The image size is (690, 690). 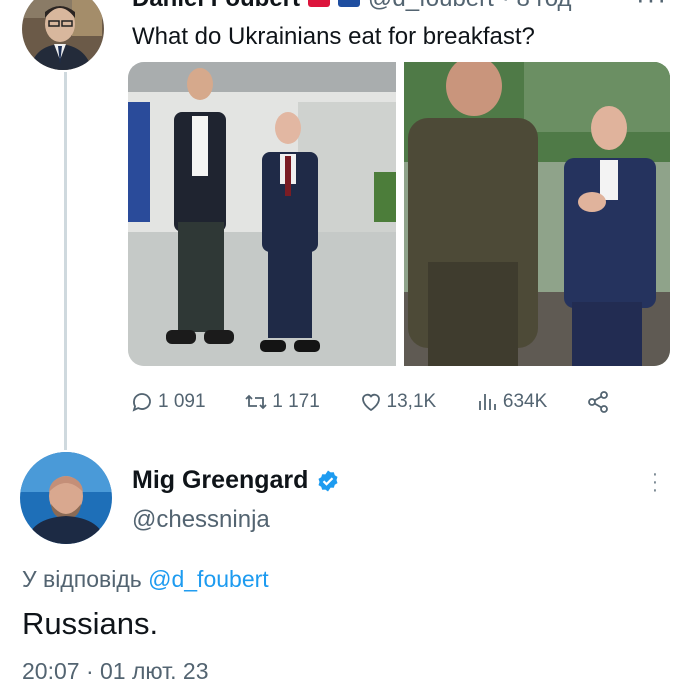 I want to click on reply-timestamp: 20:07 · 01 лют. 23, so click(x=115, y=671).